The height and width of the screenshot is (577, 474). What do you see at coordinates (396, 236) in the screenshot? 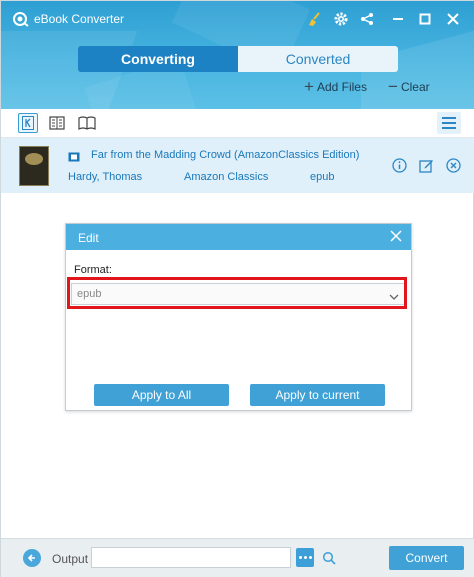
I see `dialog-close-icon` at bounding box center [396, 236].